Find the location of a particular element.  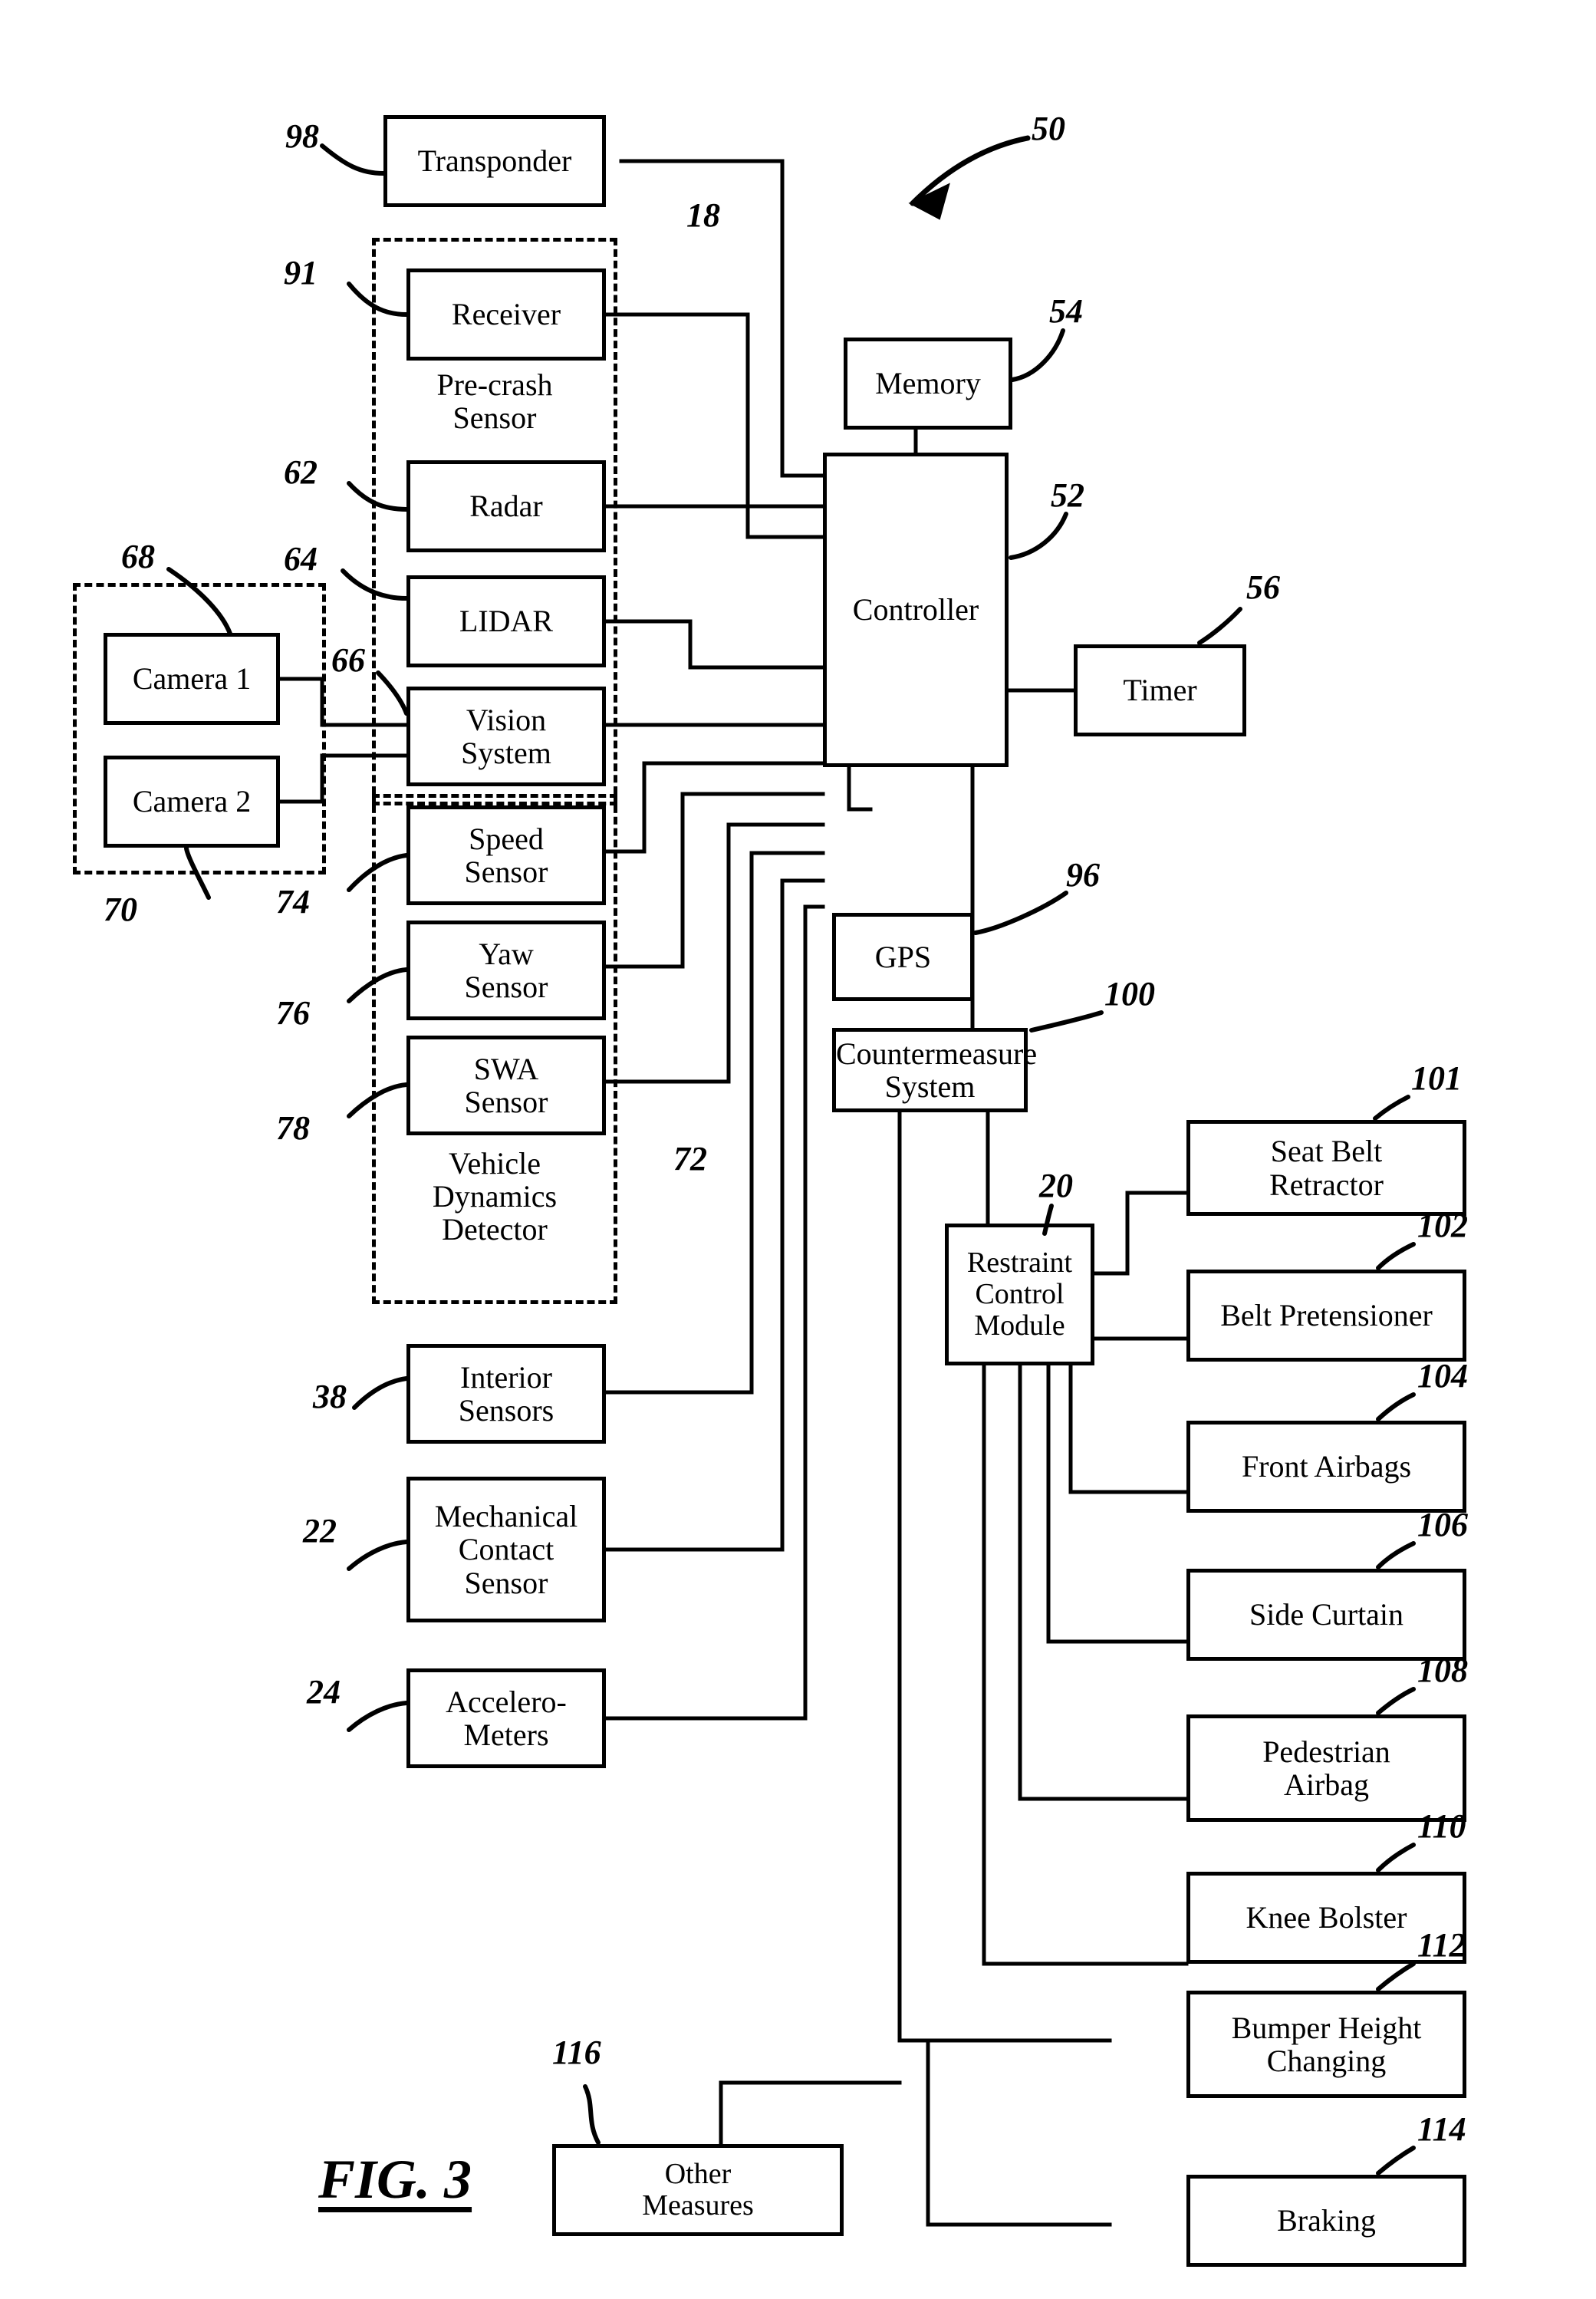

ref-numeral-101: 101 is located at coordinates (1436, 1078).